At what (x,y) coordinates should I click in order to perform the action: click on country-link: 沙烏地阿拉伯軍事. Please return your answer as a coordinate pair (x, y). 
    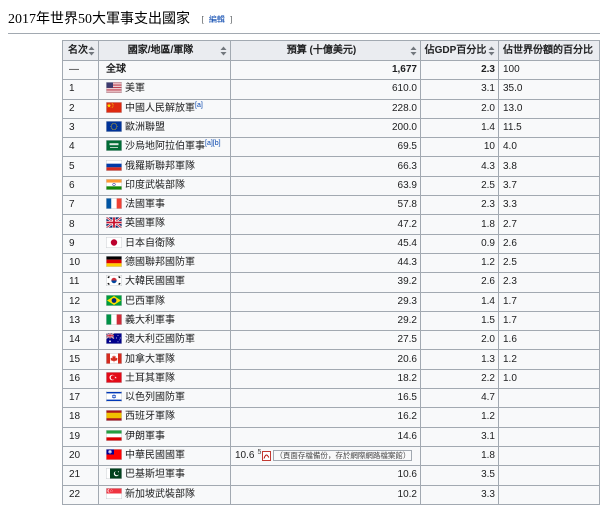
    Looking at the image, I should click on (165, 146).